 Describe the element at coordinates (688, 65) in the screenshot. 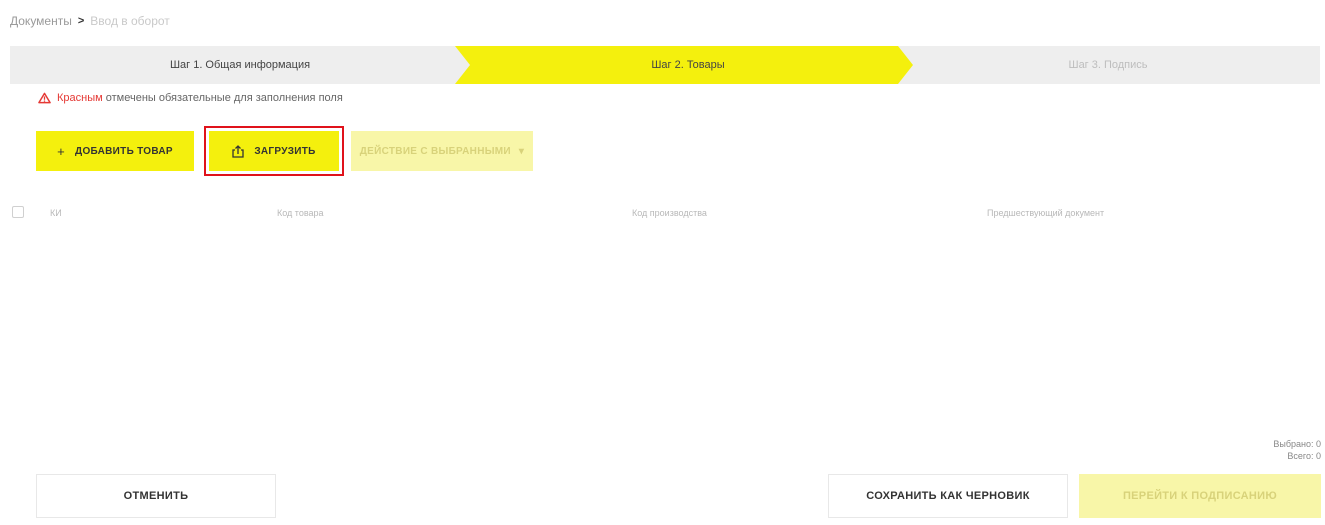

I see `step-2-label: Шаг 2. Товары` at that location.